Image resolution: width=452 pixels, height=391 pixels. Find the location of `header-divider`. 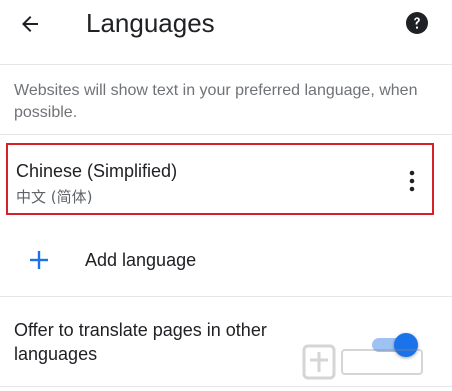

header-divider is located at coordinates (226, 64).